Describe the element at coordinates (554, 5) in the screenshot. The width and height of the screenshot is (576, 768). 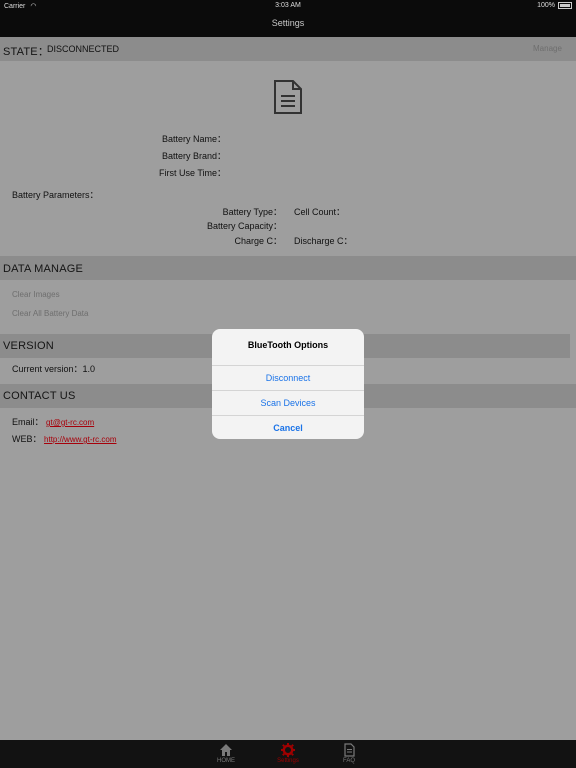
I see `battery-status: 100%` at that location.